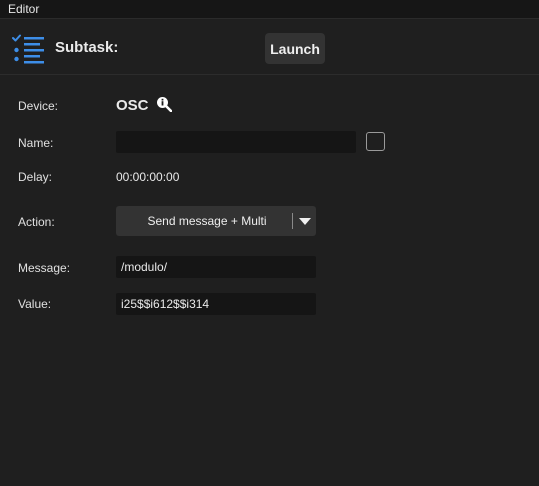  I want to click on name-checkbox, so click(375, 141).